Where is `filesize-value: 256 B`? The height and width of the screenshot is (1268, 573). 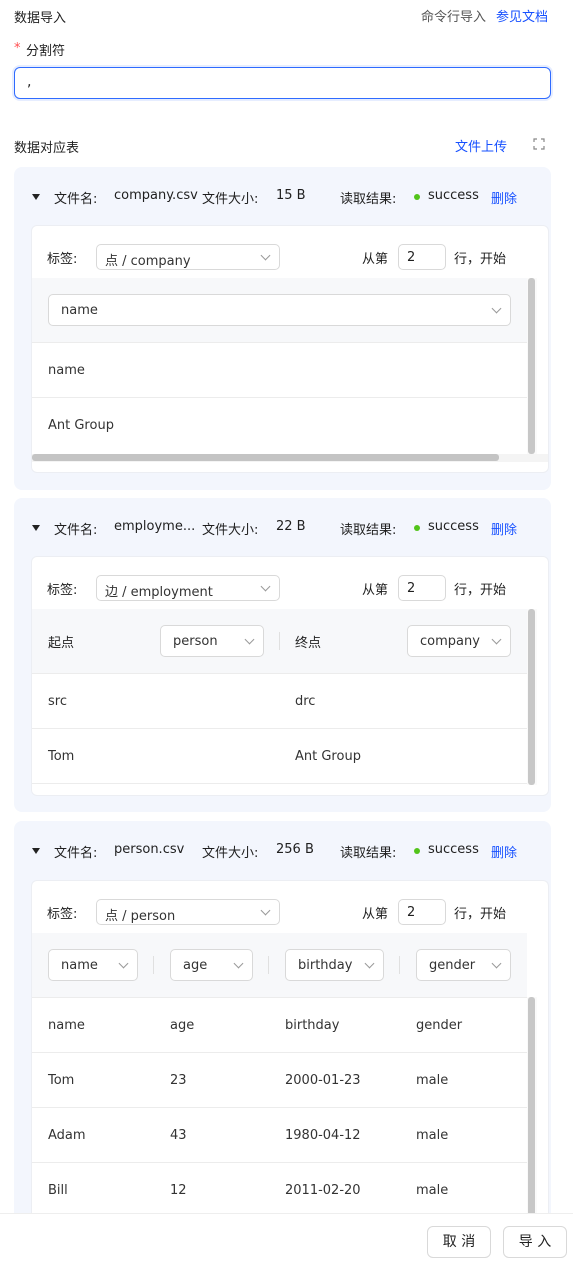 filesize-value: 256 B is located at coordinates (295, 849).